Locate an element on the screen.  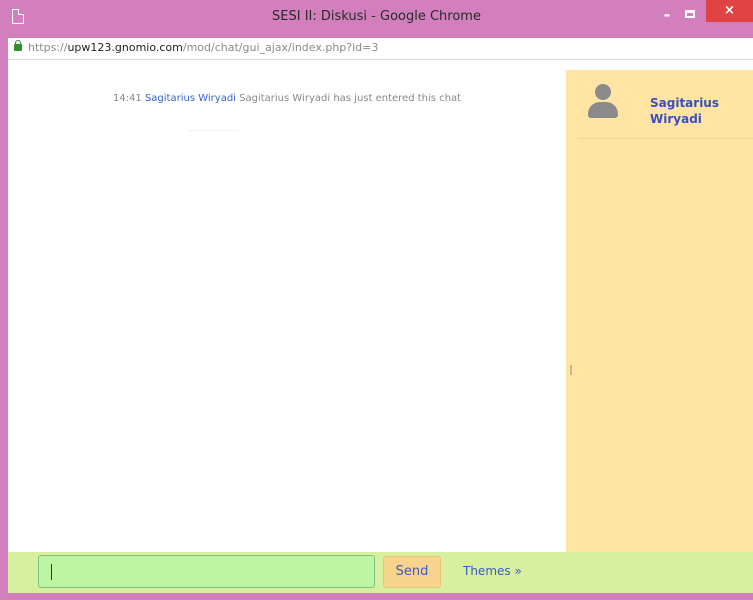
text-caret is located at coordinates (51, 572).